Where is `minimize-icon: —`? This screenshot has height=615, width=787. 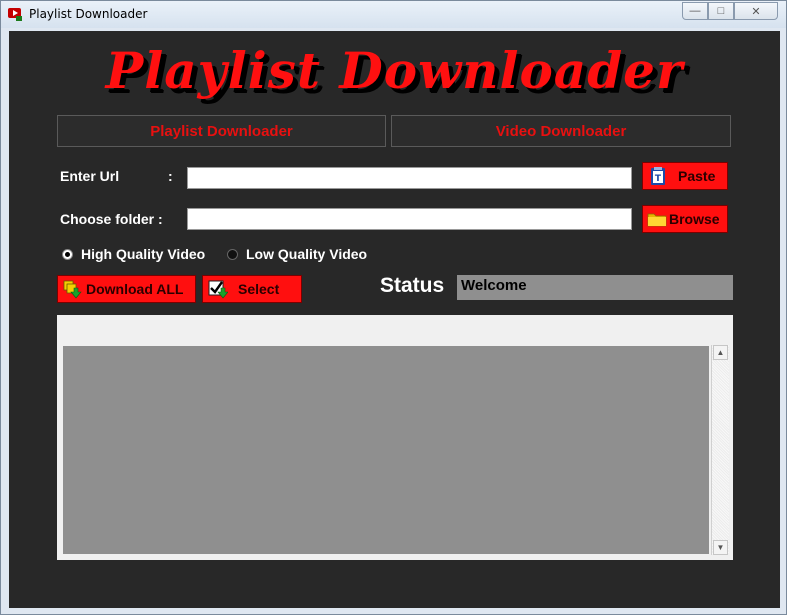 minimize-icon: — is located at coordinates (695, 11).